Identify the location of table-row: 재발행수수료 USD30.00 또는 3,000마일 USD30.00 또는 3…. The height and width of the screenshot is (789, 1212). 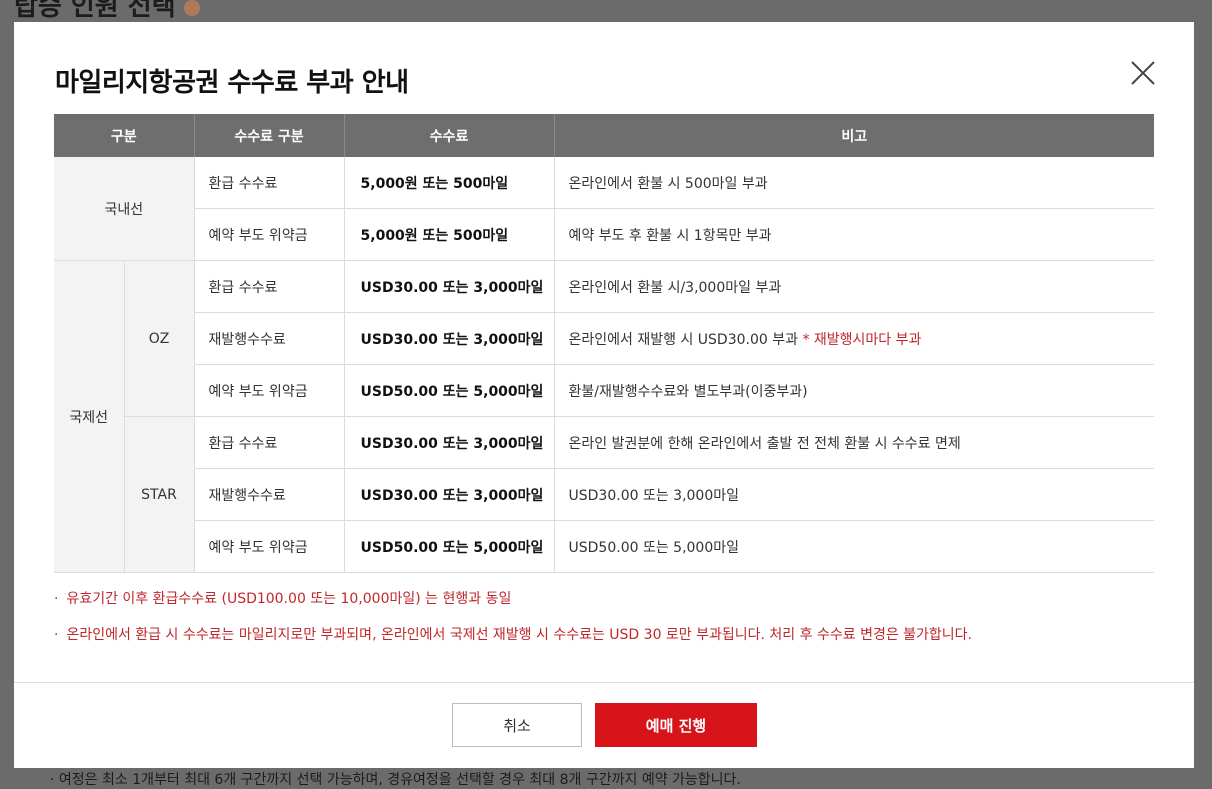
(604, 494).